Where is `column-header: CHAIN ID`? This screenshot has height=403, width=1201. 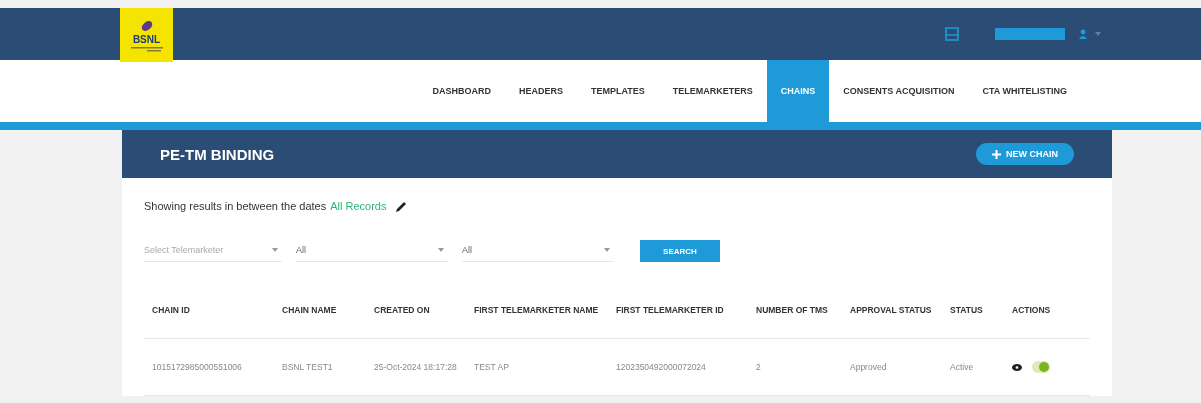 column-header: CHAIN ID is located at coordinates (171, 310).